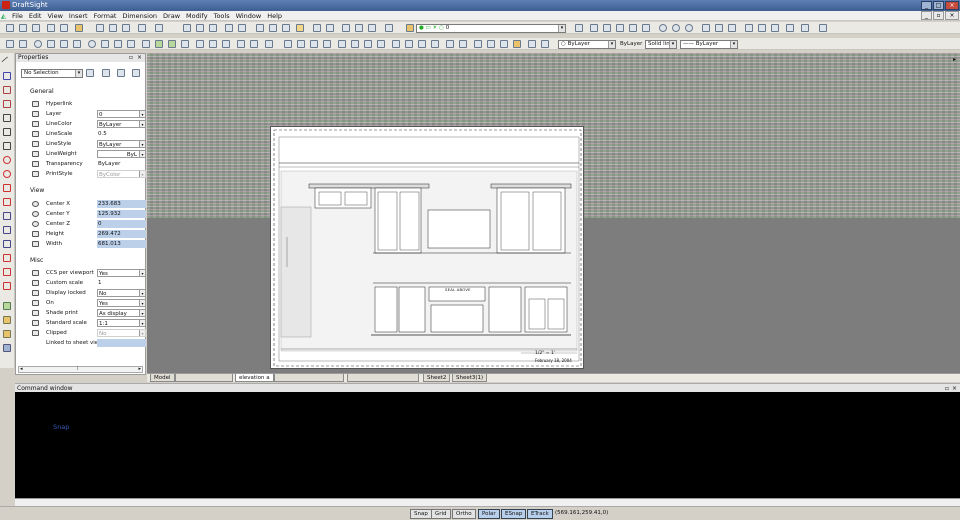  Describe the element at coordinates (823, 28) in the screenshot. I see `measure-icon` at that location.